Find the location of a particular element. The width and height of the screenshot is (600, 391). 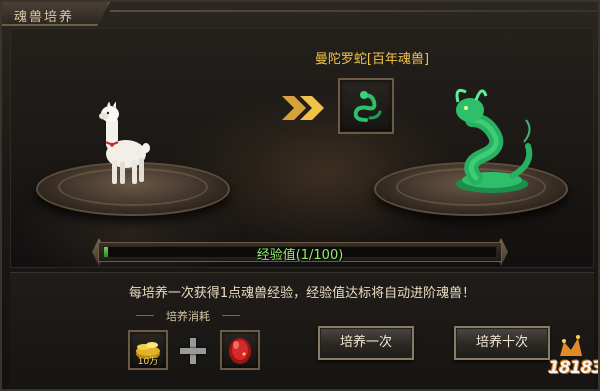

red-beast-egg-icon is located at coordinates (240, 351).